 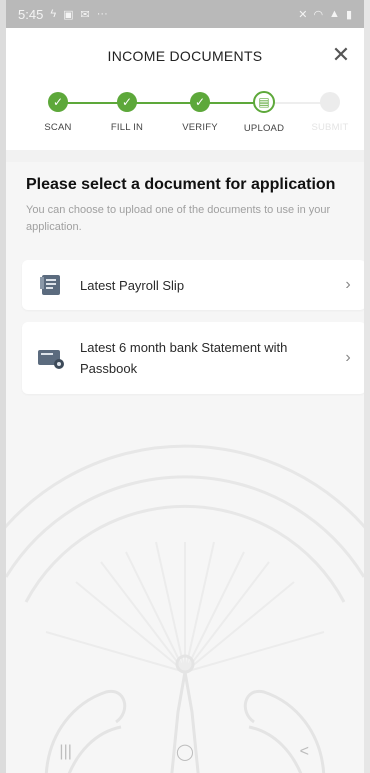 I want to click on step-fill-in: ✓ FILL IN, so click(x=127, y=112).